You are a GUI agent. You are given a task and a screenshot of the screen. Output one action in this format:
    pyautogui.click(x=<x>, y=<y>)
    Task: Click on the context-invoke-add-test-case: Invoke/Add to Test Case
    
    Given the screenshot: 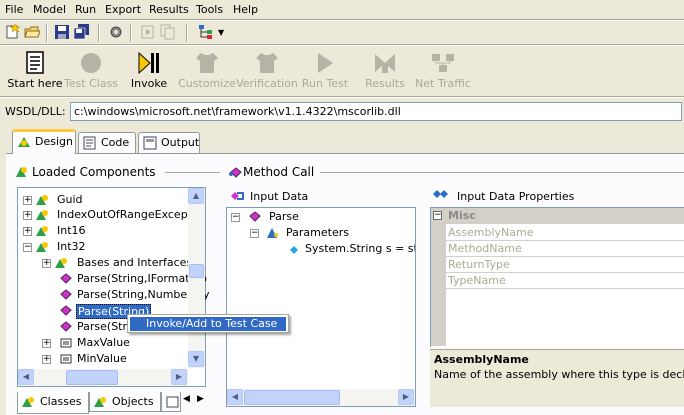 What is the action you would take?
    pyautogui.click(x=208, y=324)
    